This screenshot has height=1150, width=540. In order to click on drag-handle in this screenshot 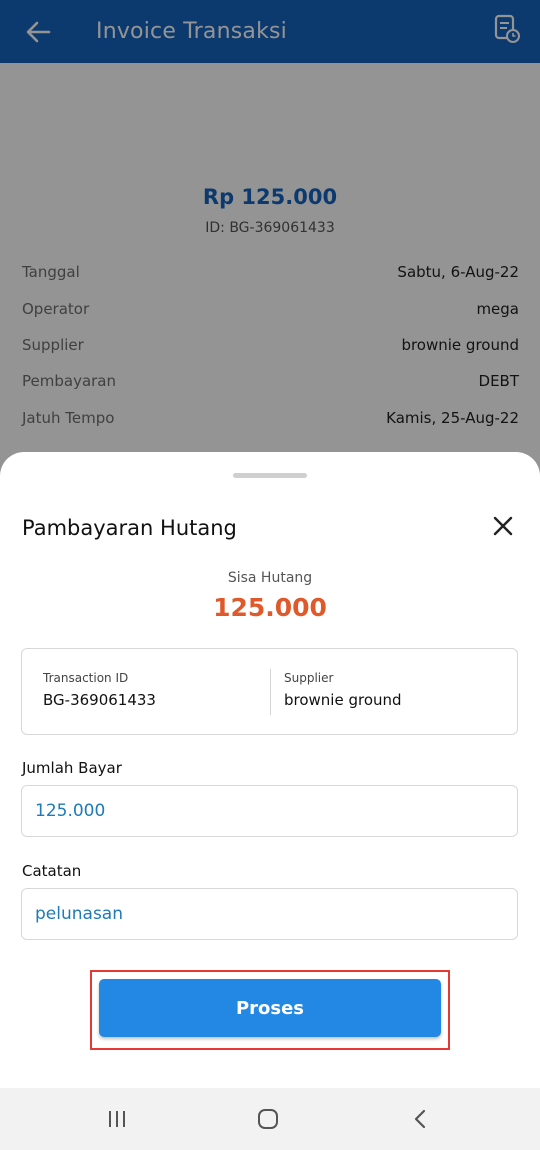, I will do `click(270, 475)`.